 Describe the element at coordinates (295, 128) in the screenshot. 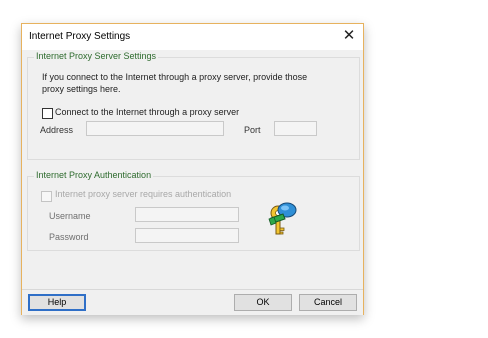

I see `port-field` at that location.